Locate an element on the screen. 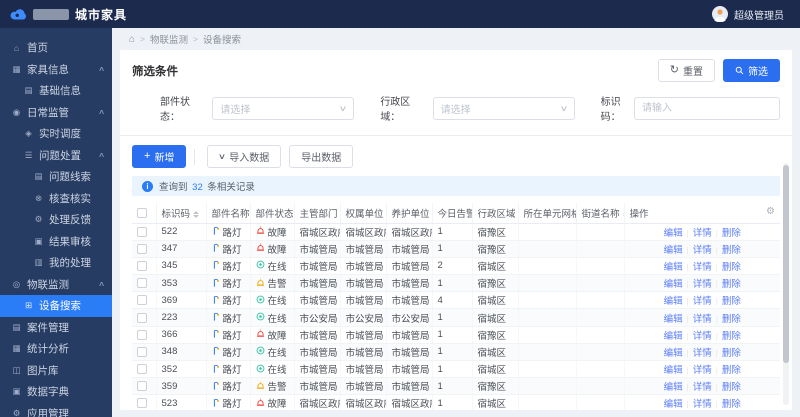 The width and height of the screenshot is (800, 417). reset-button: ↻ 重置 is located at coordinates (686, 70).